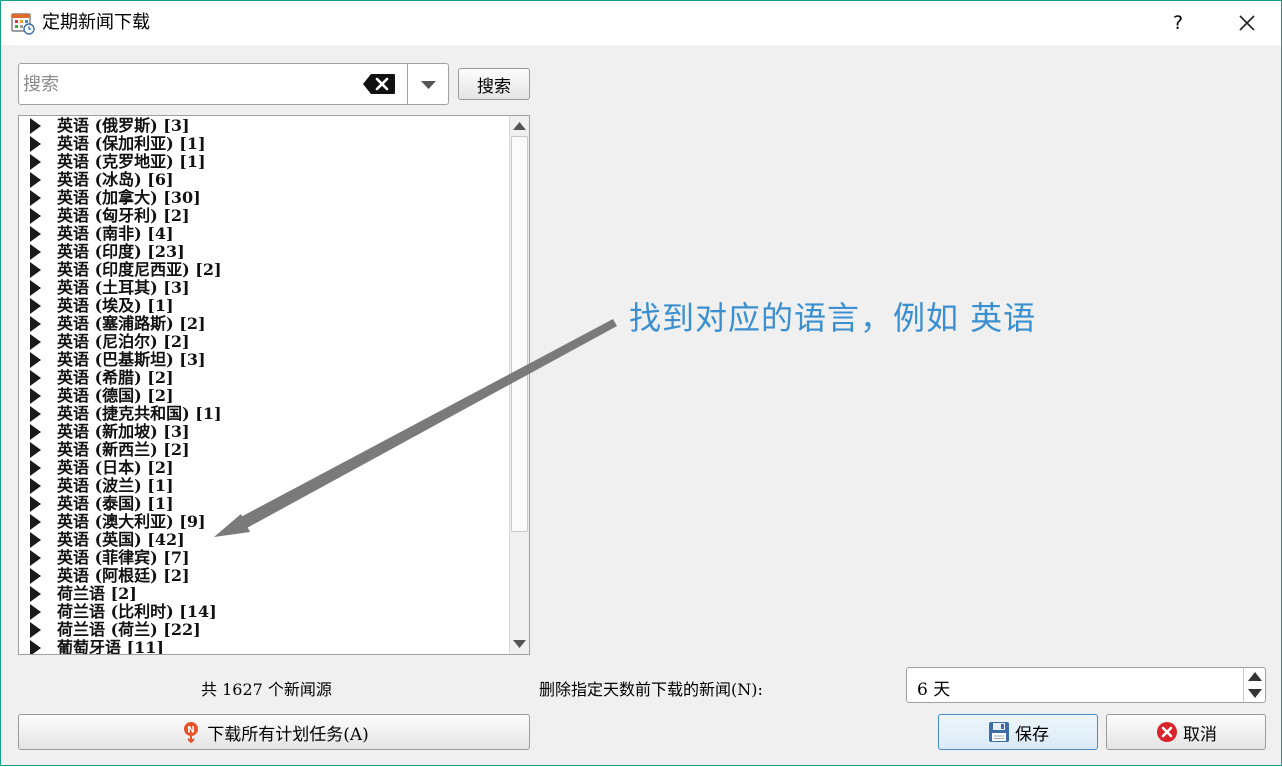 This screenshot has height=767, width=1282. Describe the element at coordinates (193, 84) in the screenshot. I see `search-input` at that location.